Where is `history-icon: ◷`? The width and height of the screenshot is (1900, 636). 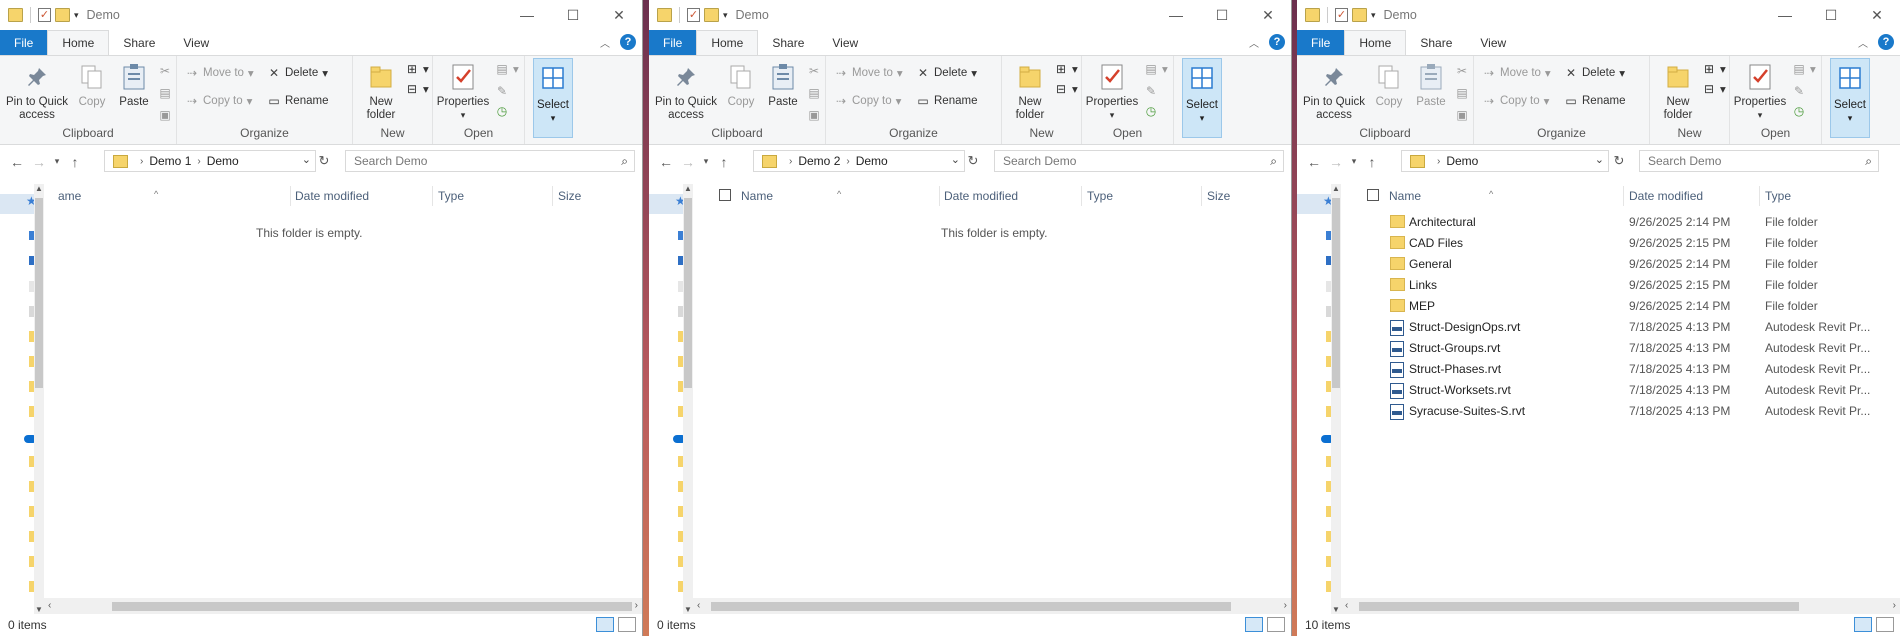
history-icon: ◷ is located at coordinates (1799, 111).